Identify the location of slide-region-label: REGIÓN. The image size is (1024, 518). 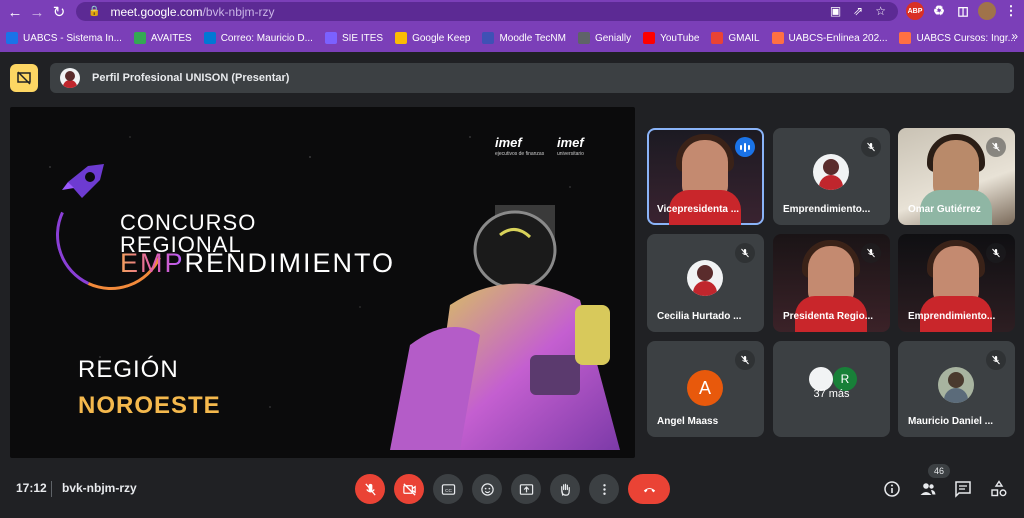
(128, 369).